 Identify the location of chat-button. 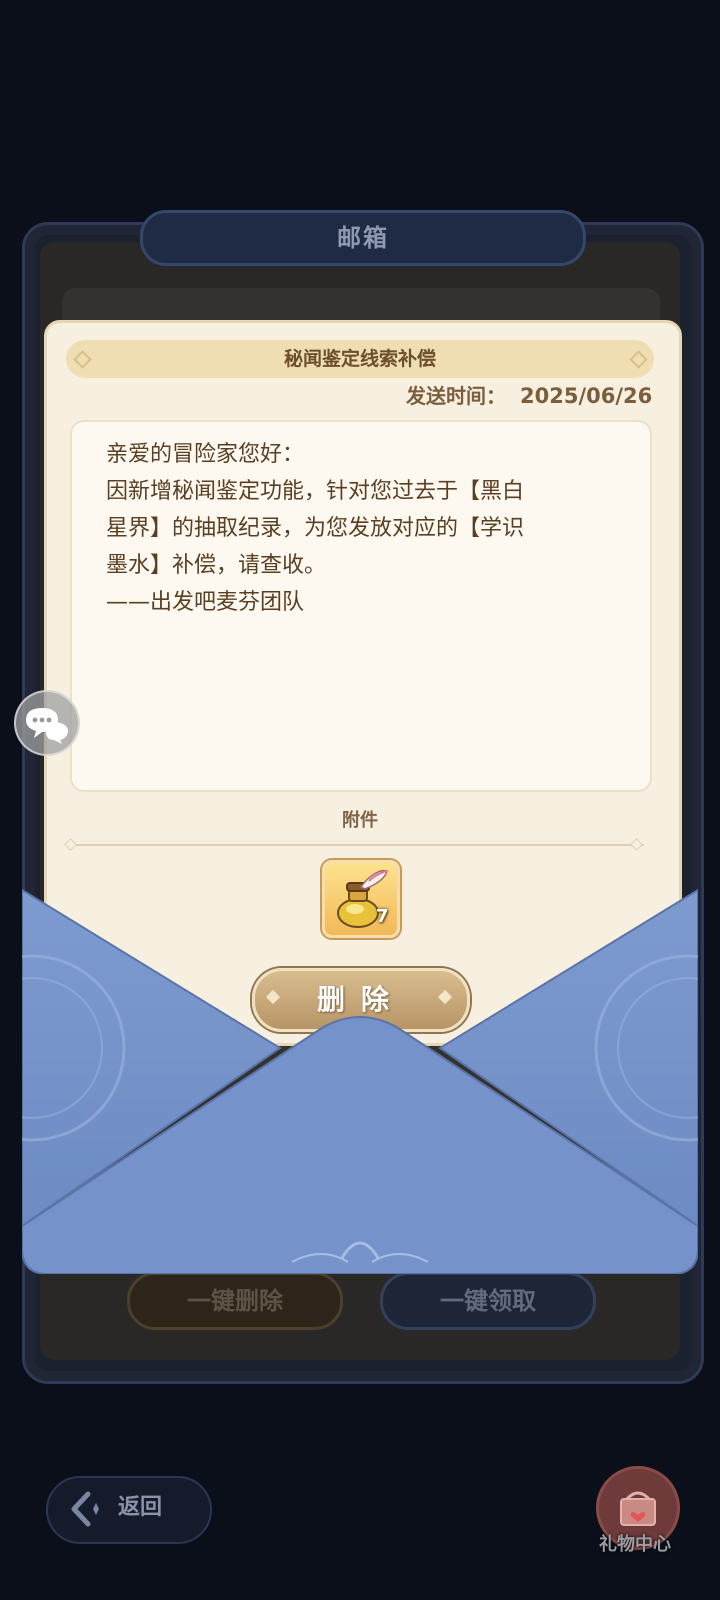
(47, 723).